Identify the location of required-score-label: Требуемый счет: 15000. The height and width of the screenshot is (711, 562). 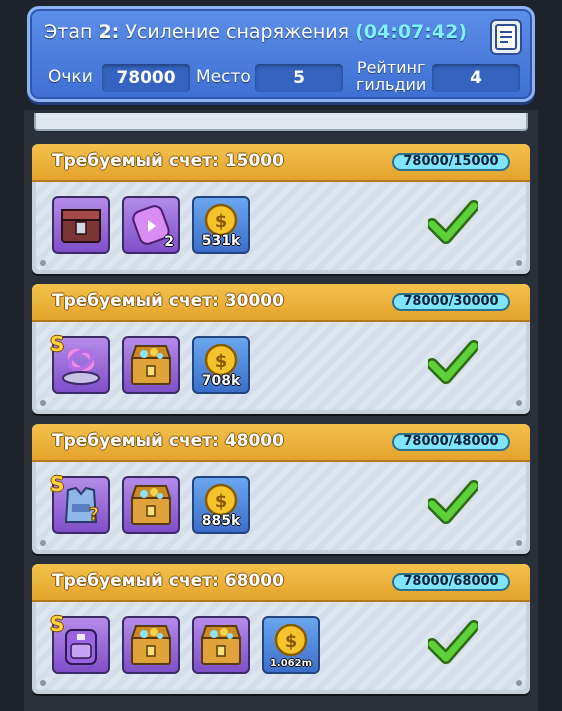
(168, 161).